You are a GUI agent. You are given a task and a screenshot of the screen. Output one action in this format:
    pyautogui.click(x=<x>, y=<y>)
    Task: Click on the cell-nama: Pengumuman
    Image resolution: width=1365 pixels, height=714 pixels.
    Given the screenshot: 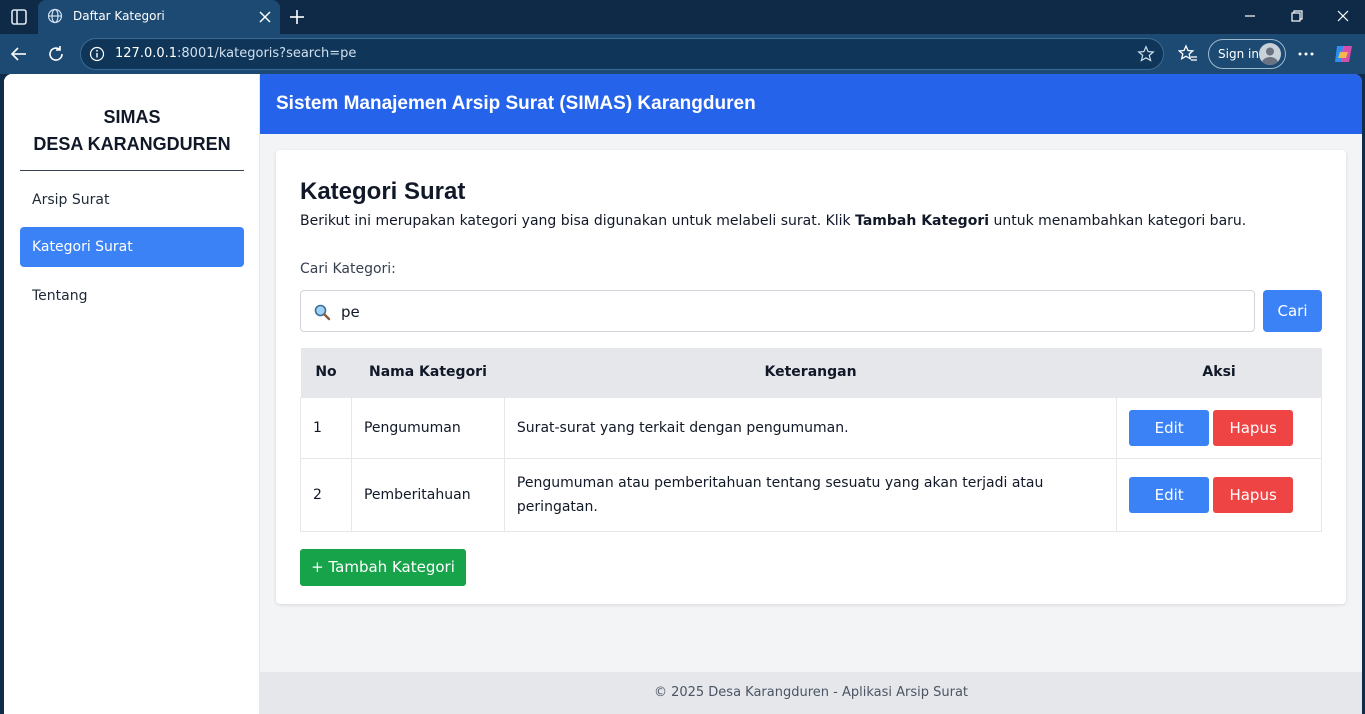 What is the action you would take?
    pyautogui.click(x=427, y=427)
    